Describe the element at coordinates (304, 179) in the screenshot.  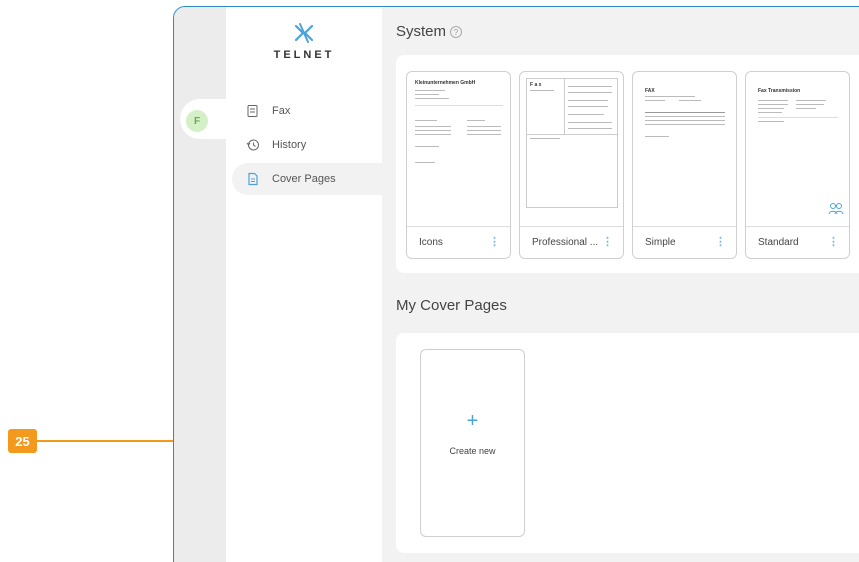
I see `sidebar-item-label: Cover Pages` at that location.